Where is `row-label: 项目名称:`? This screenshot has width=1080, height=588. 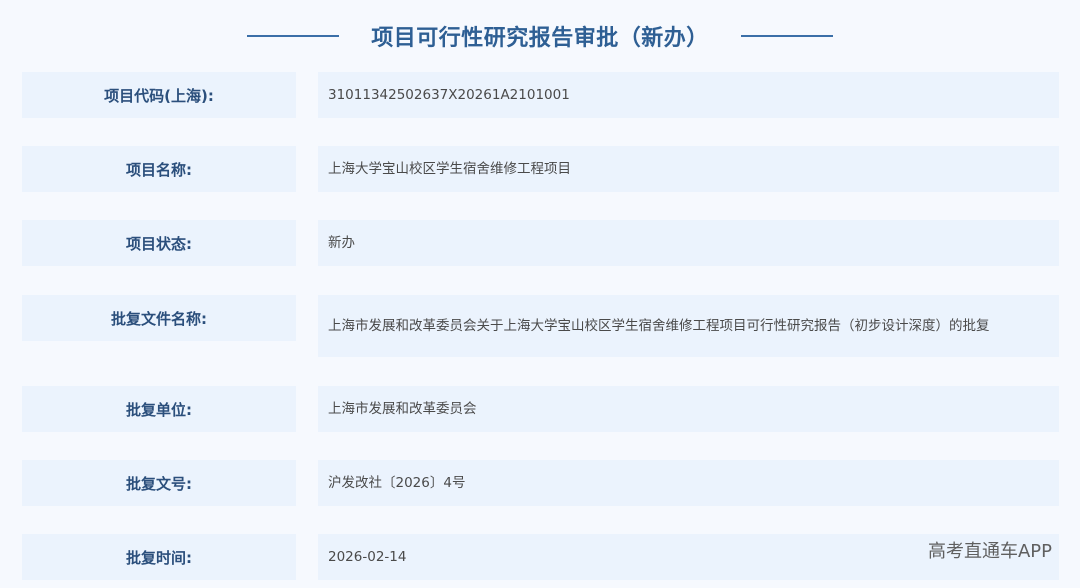 row-label: 项目名称: is located at coordinates (159, 169).